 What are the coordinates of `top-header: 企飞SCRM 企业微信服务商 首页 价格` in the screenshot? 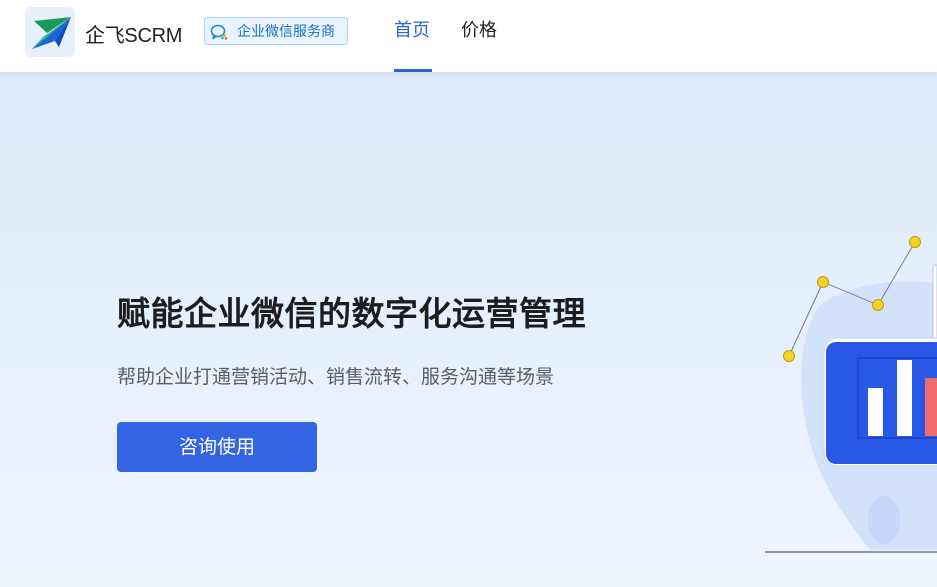 It's located at (468, 36).